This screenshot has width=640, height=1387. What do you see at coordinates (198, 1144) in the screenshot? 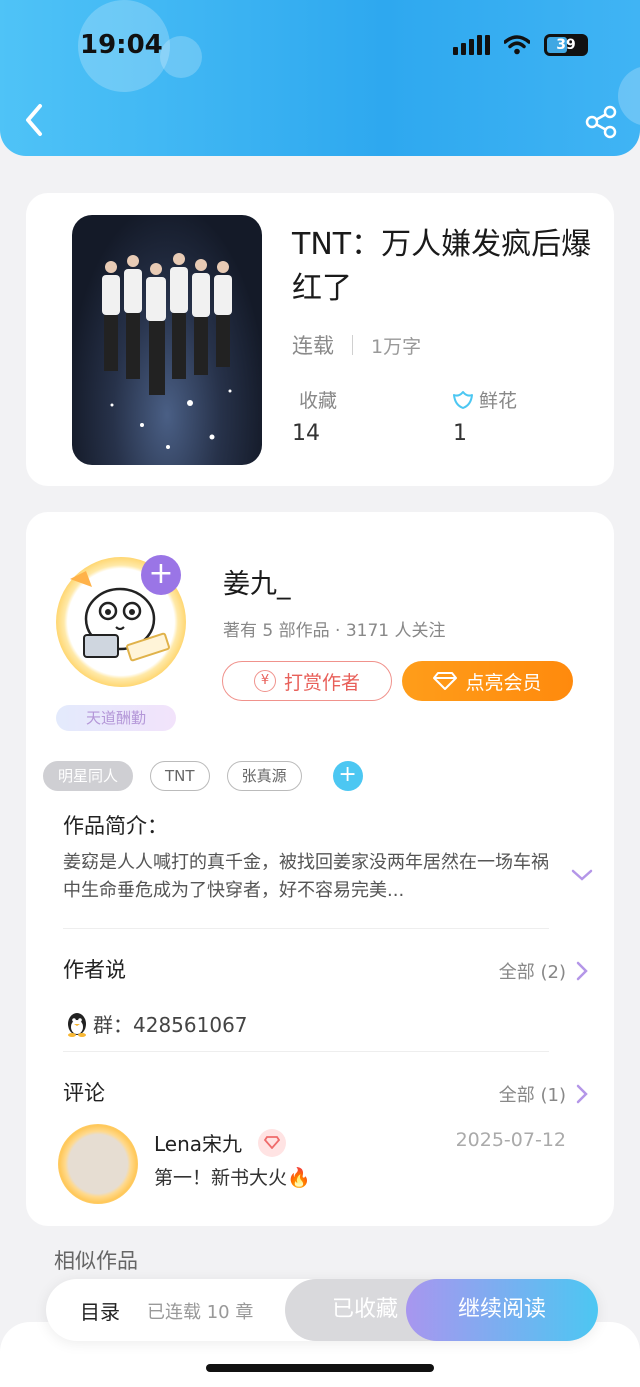
I see `comment-user-name: Lena宋九` at bounding box center [198, 1144].